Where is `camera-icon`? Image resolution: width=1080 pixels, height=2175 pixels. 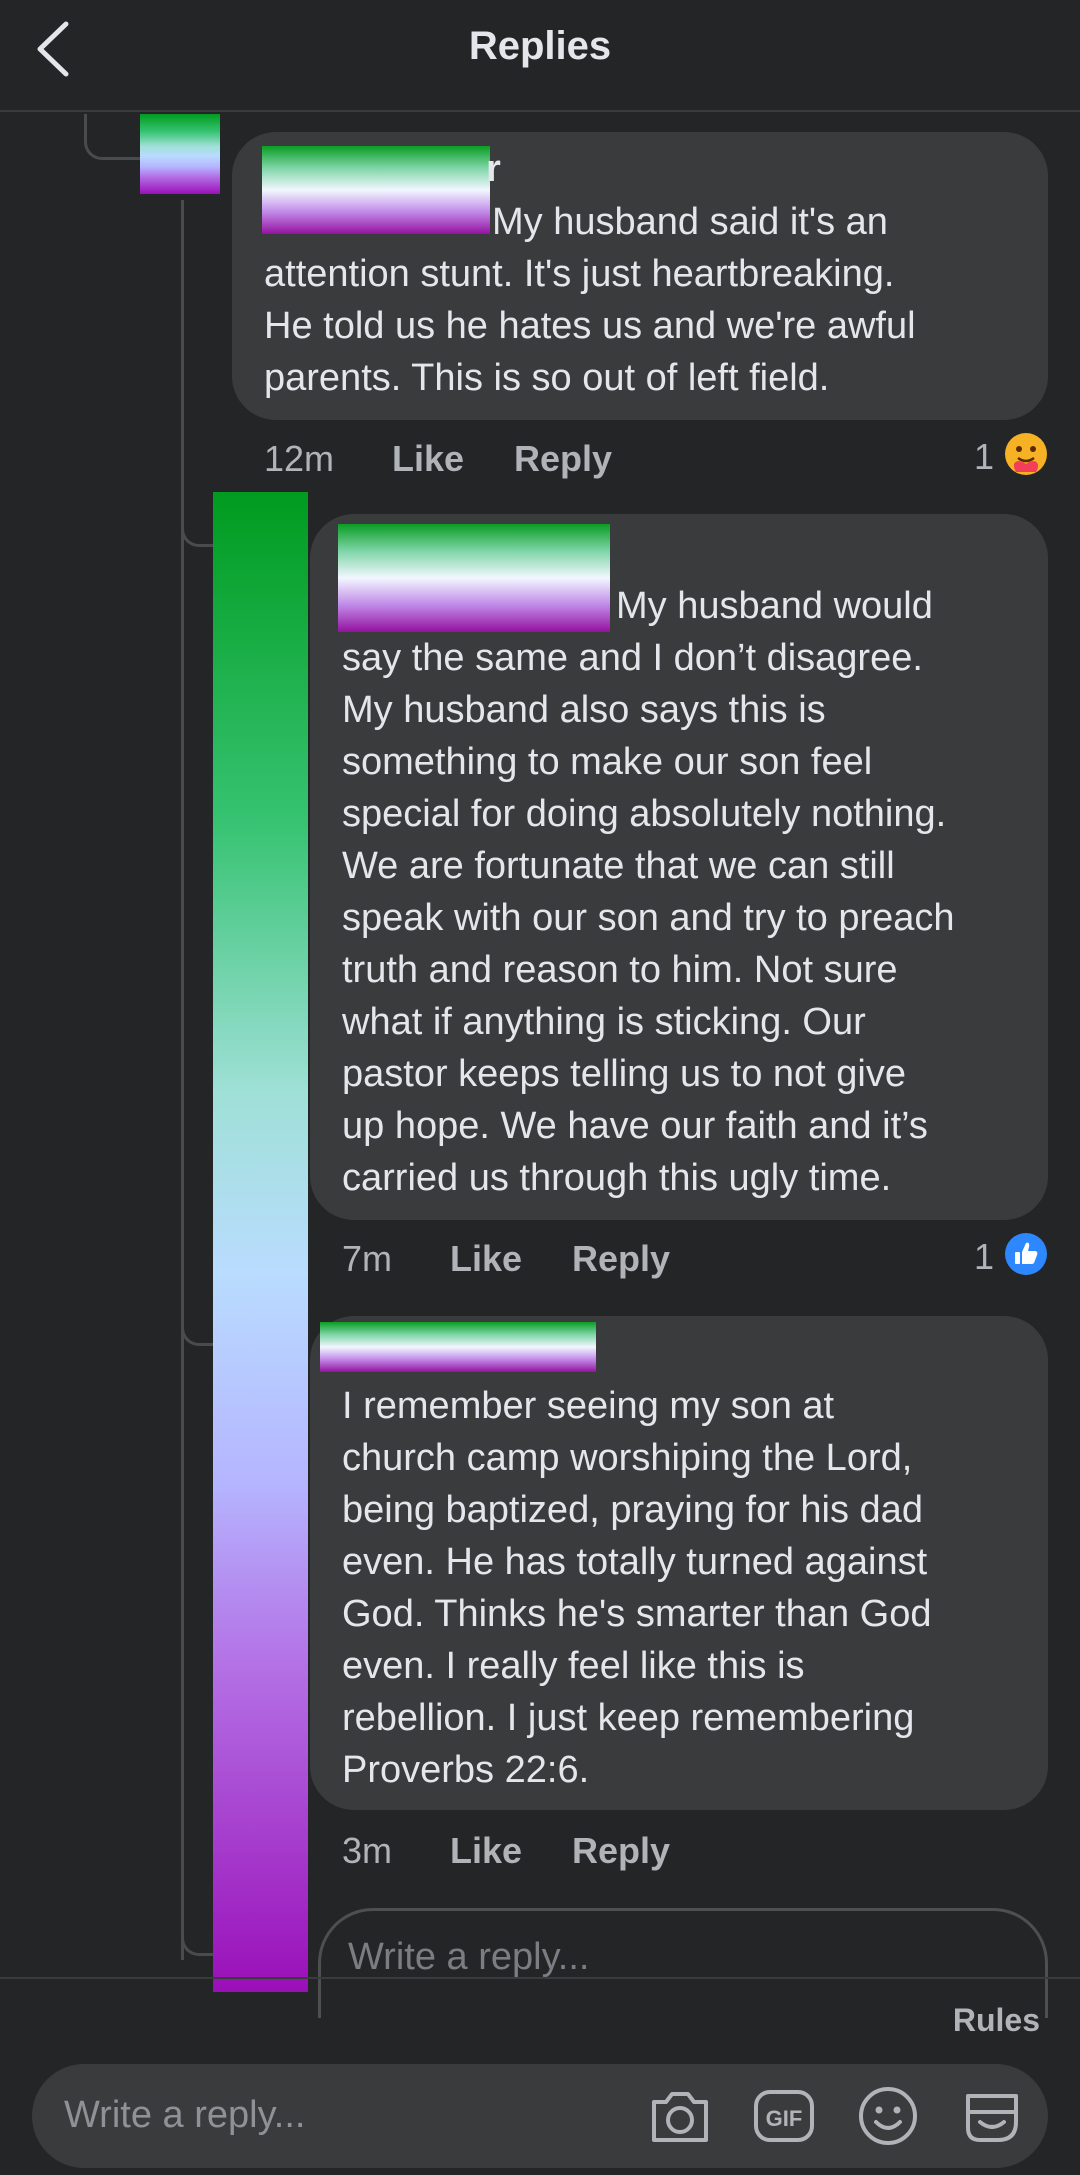 camera-icon is located at coordinates (680, 2116).